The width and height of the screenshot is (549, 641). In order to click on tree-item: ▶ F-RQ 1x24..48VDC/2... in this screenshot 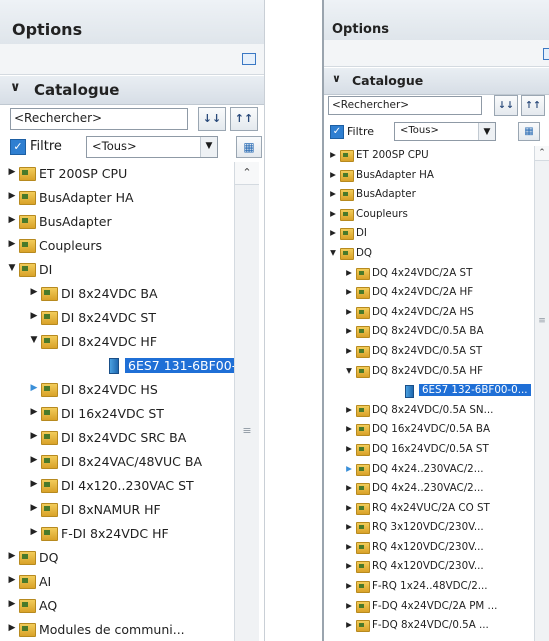, I will do `click(430, 587)`.